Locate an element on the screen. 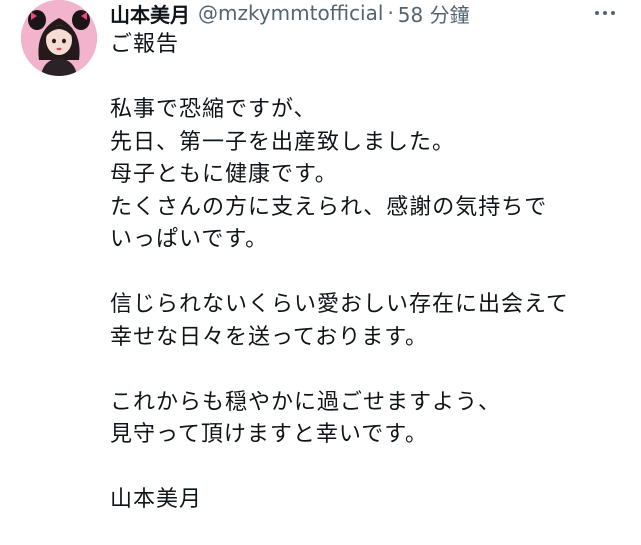 The image size is (641, 545). tweet-line: 信じられないくらい愛おしい存在に出会えて is located at coordinates (339, 304).